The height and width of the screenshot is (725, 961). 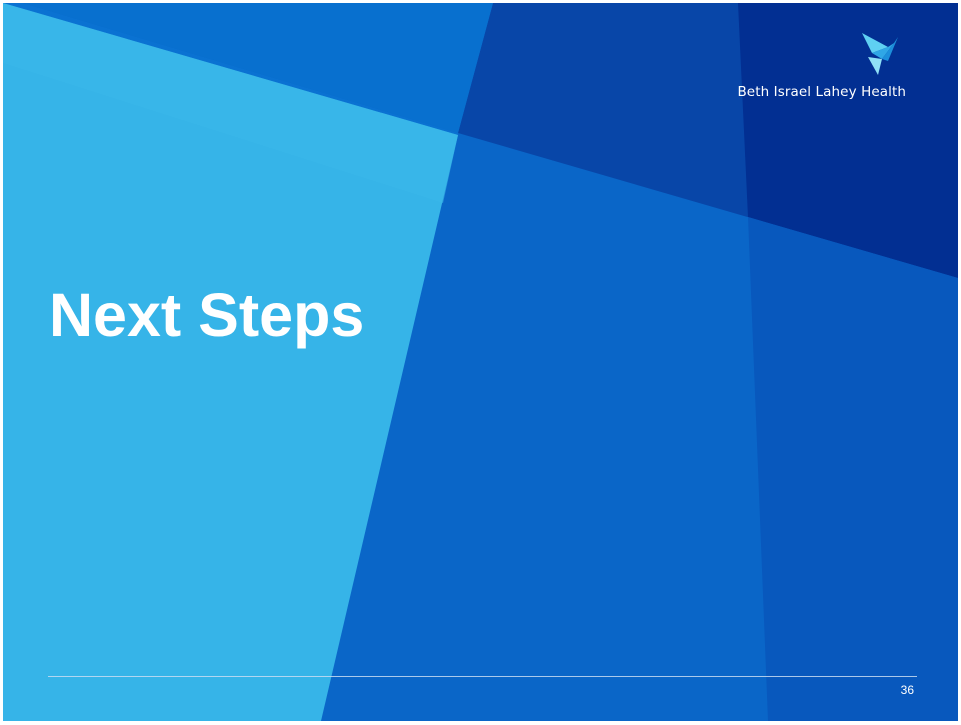 I want to click on brand-logo: Beth Israel Lahey Health, so click(x=796, y=68).